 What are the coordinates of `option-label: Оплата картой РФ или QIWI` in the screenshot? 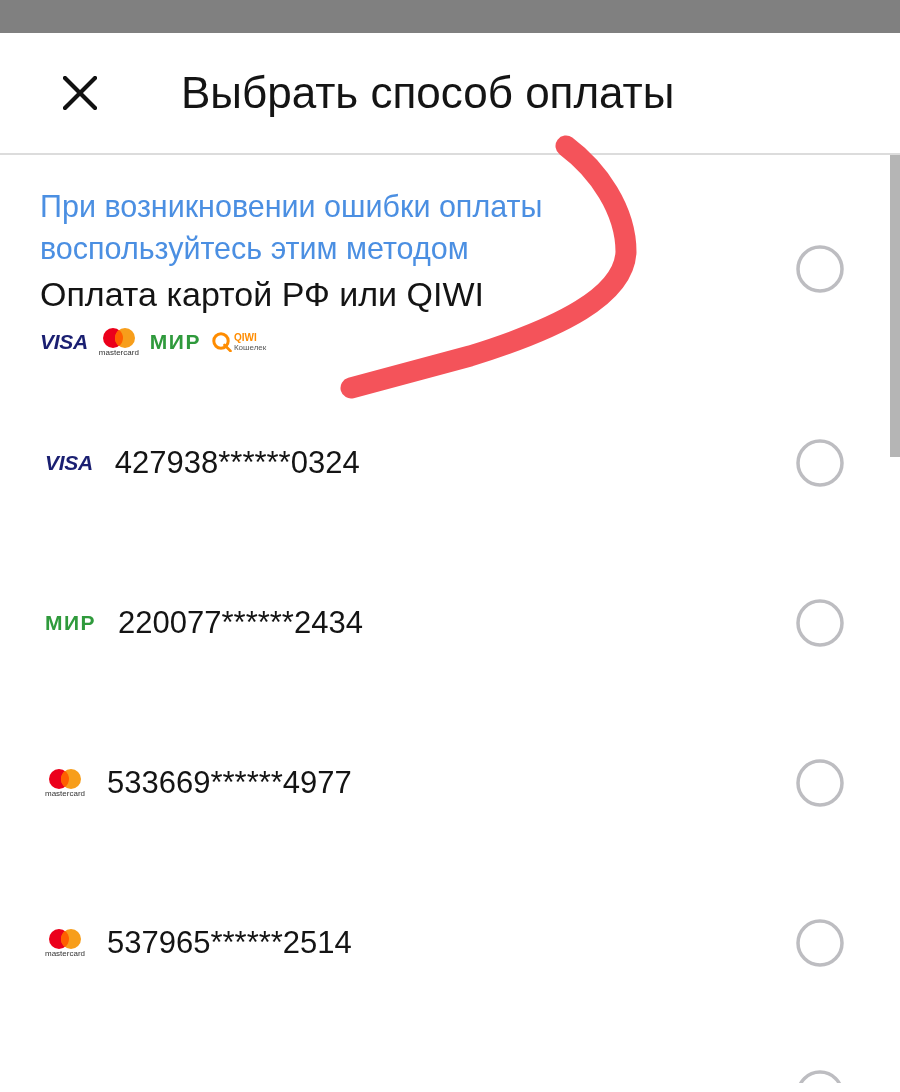 It's located at (262, 294).